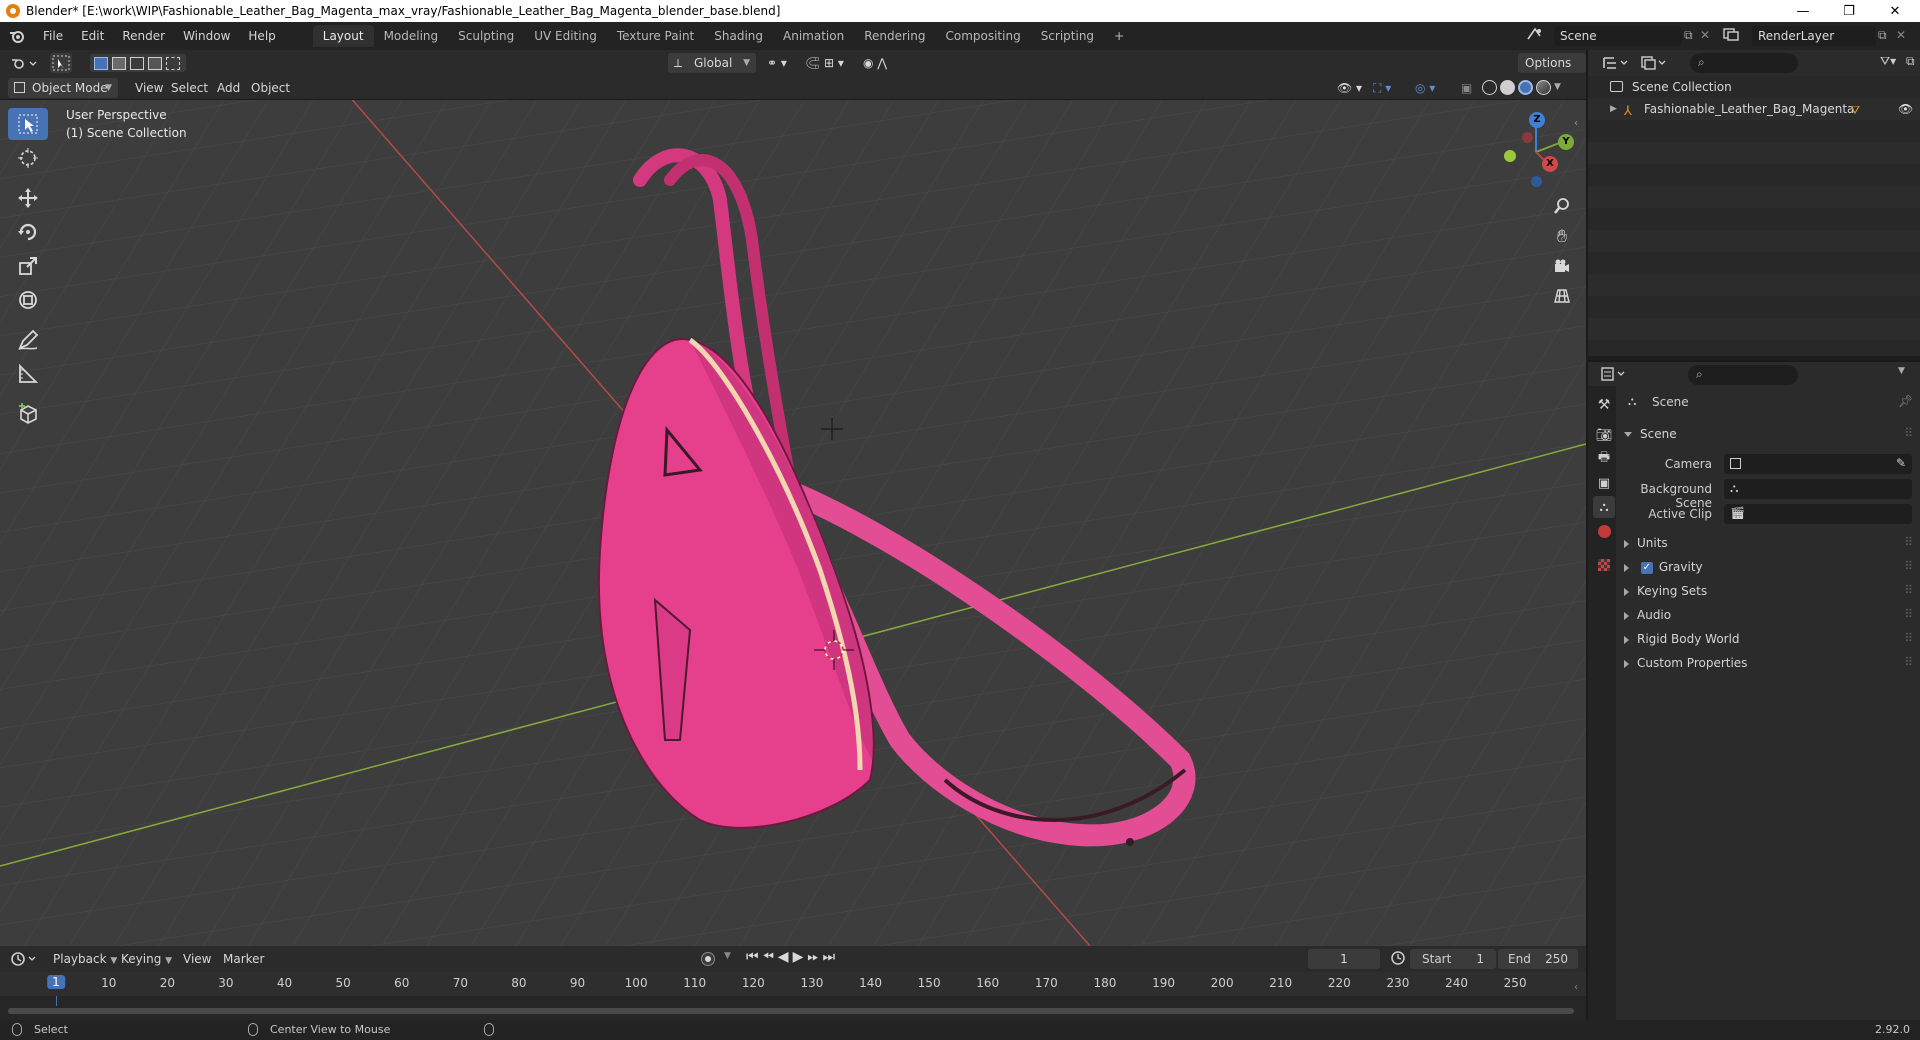  I want to click on frame-mark: 40, so click(284, 983).